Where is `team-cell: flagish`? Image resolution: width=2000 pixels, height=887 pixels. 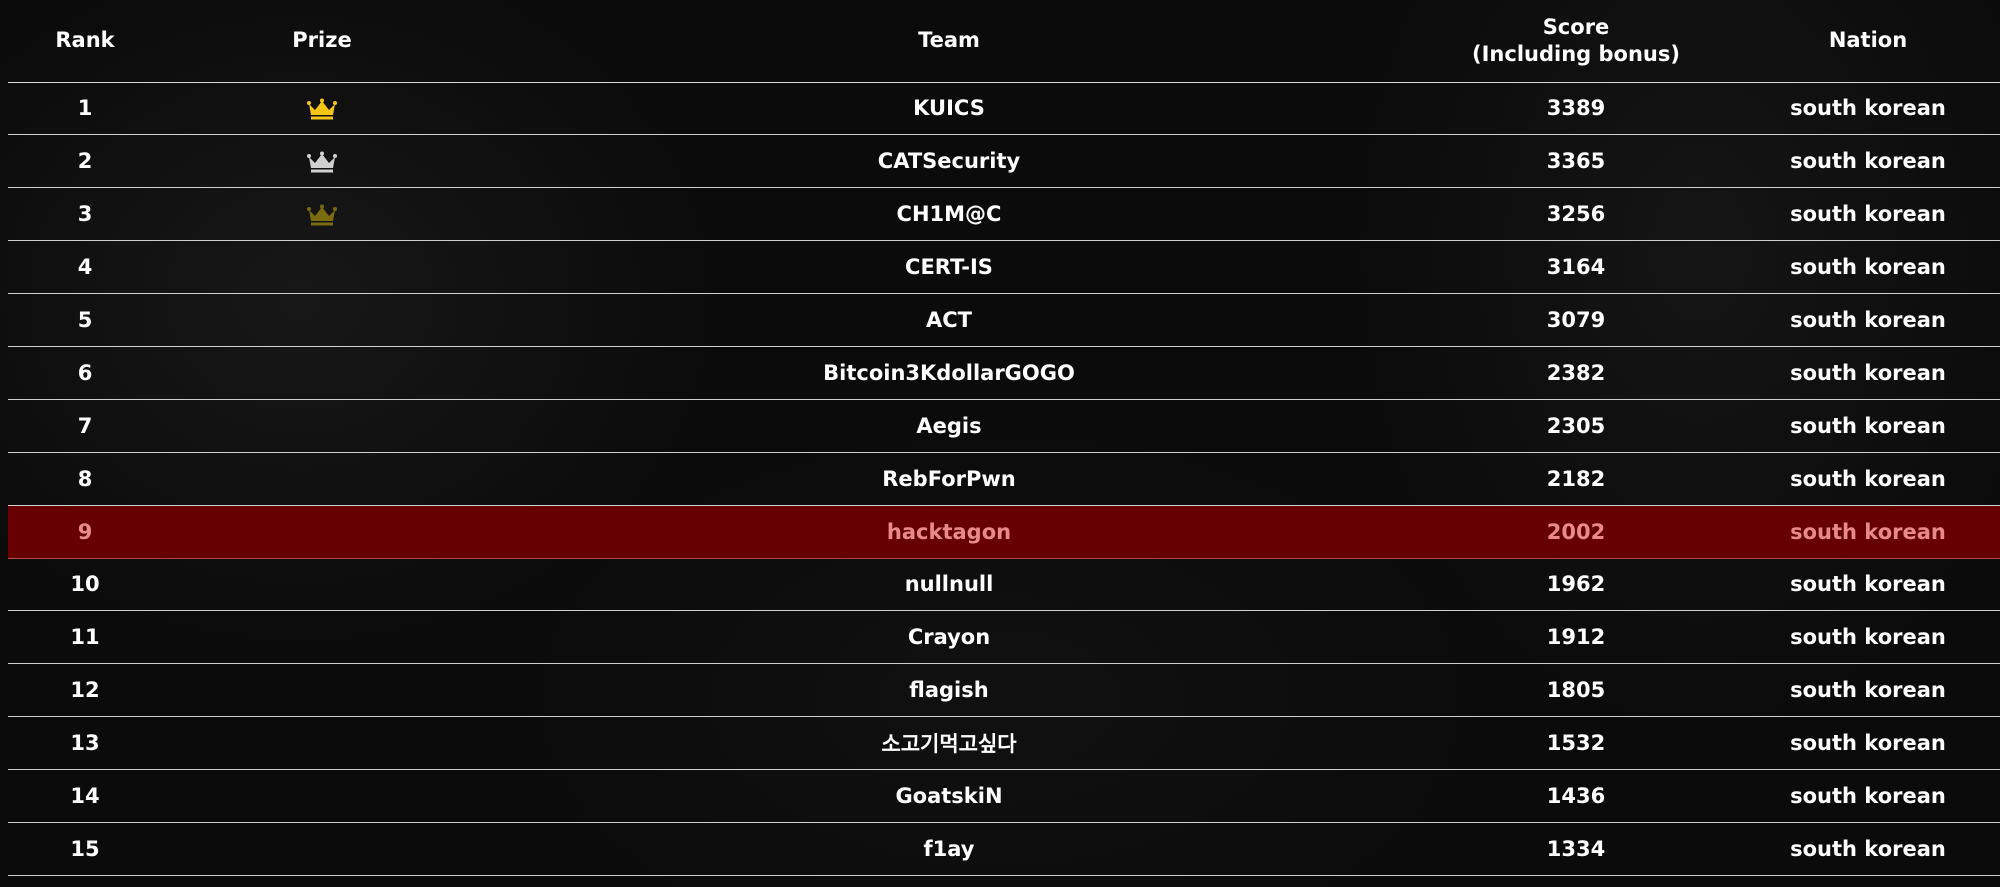
team-cell: flagish is located at coordinates (949, 690).